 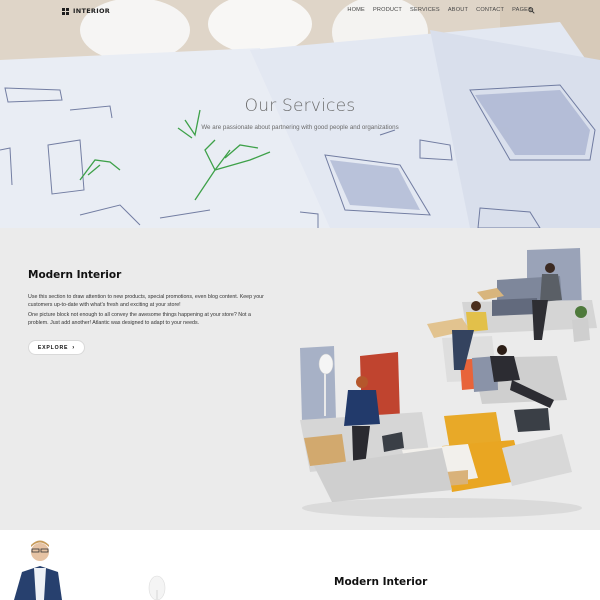 I want to click on search-icon, so click(x=531, y=10).